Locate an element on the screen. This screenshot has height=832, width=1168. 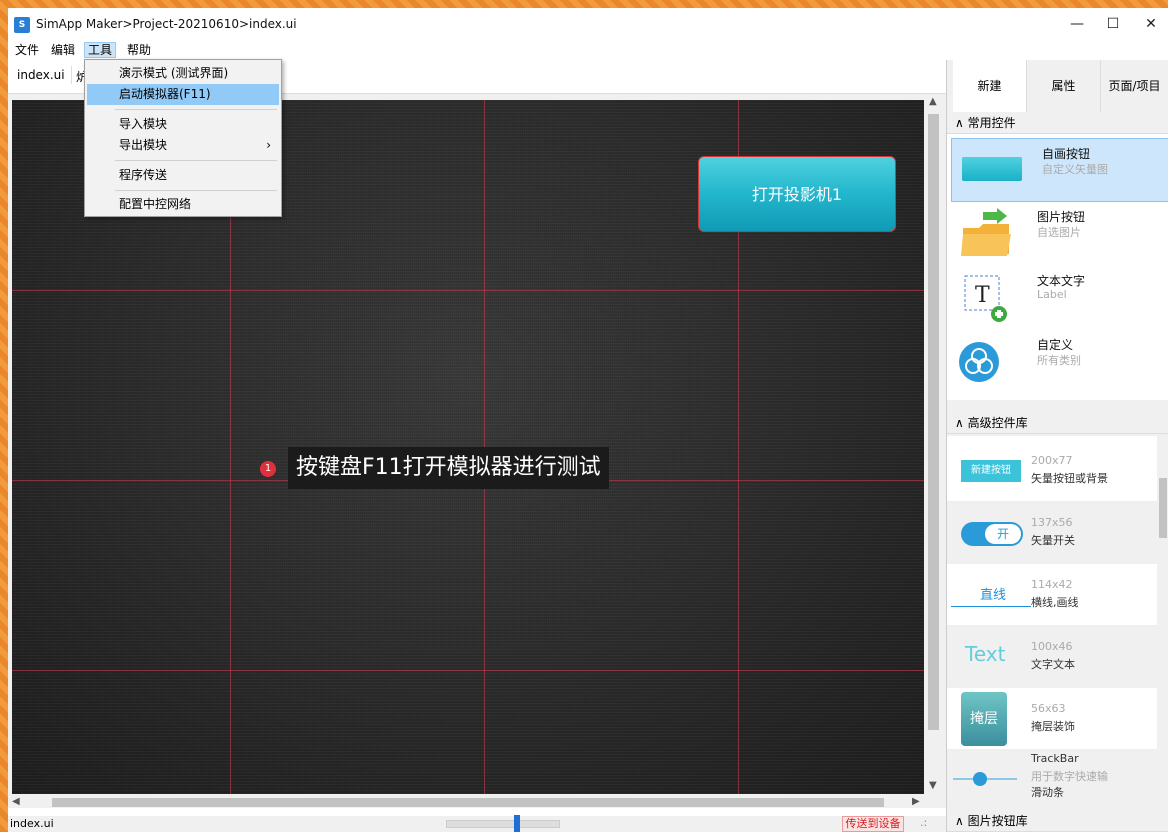
menu-item-import-module: 导入模块 is located at coordinates (183, 124).